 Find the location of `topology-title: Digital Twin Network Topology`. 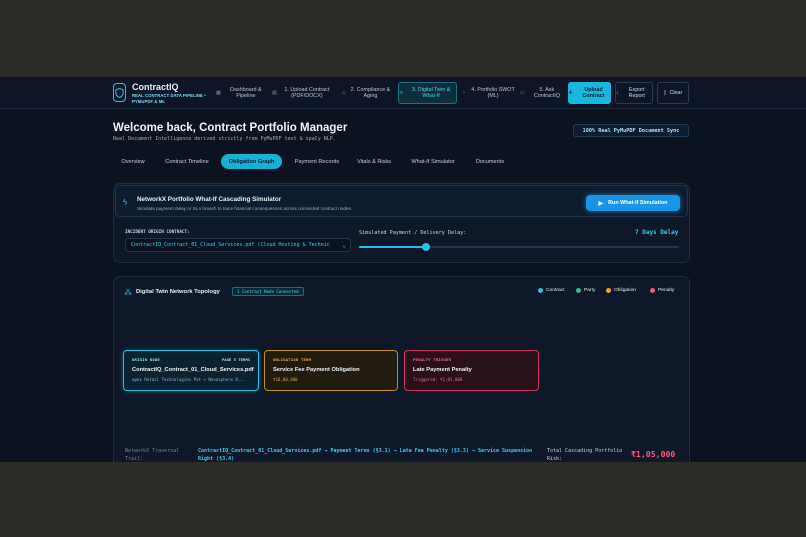

topology-title: Digital Twin Network Topology is located at coordinates (178, 292).